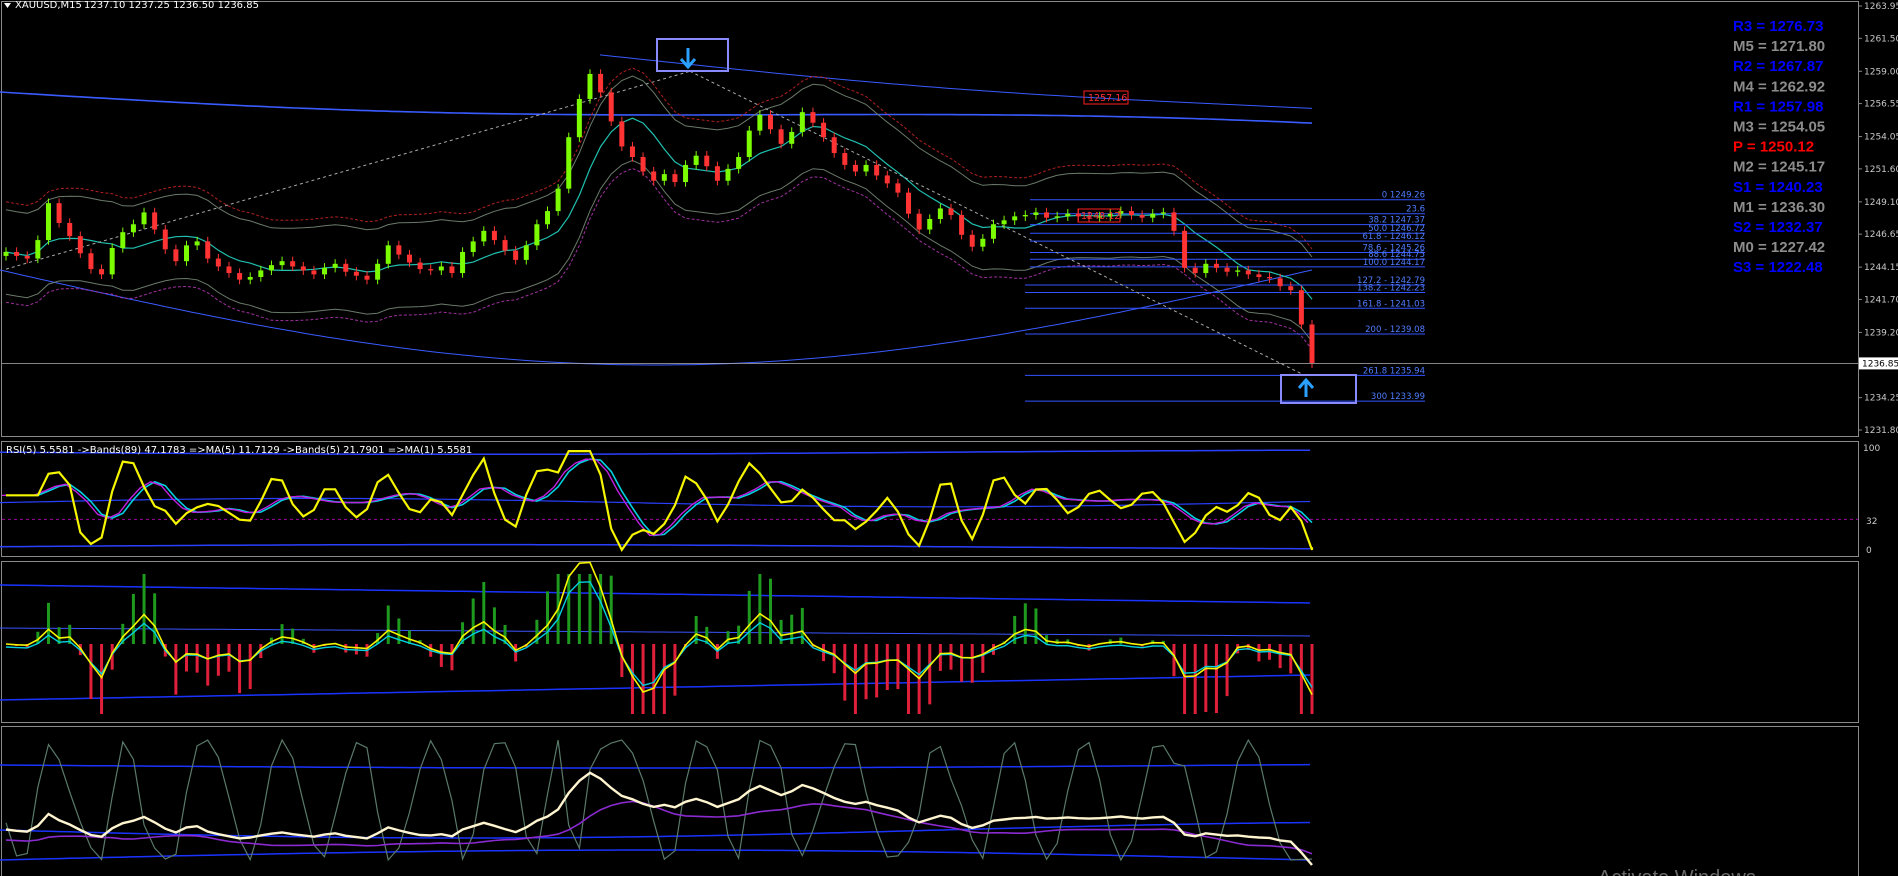  Describe the element at coordinates (1881, 105) in the screenshot. I see `axis-tick-label: 1256.55` at that location.